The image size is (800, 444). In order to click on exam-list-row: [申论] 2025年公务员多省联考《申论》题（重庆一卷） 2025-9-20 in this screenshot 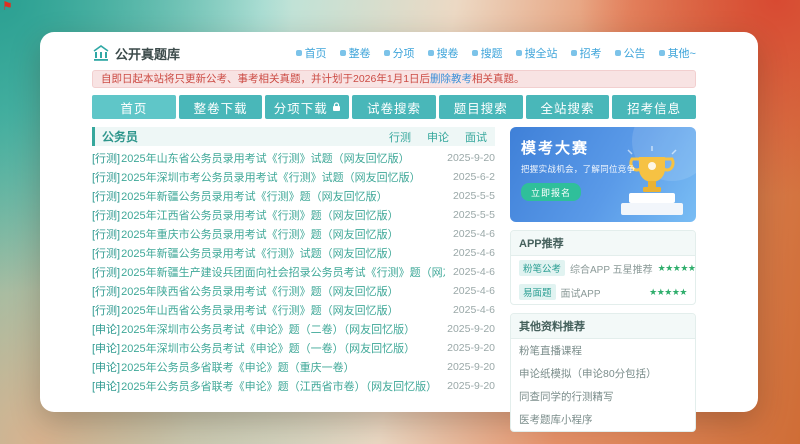, I will do `click(293, 366)`.